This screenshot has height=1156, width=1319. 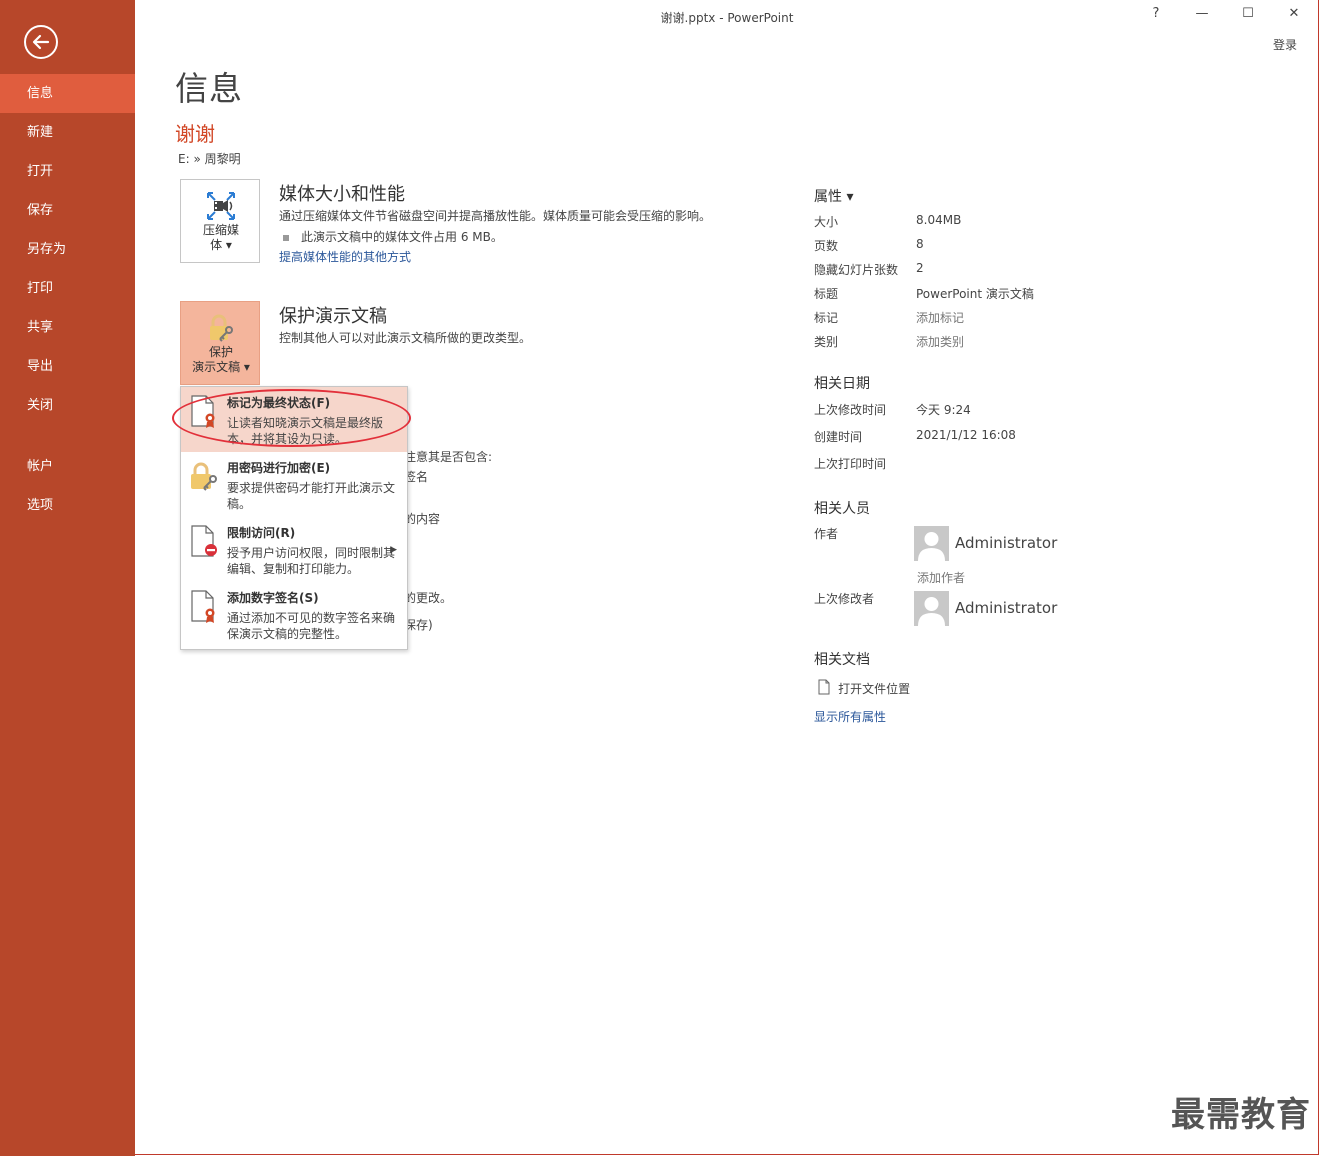 What do you see at coordinates (418, 625) in the screenshot?
I see `versions-save-partial: 保存)` at bounding box center [418, 625].